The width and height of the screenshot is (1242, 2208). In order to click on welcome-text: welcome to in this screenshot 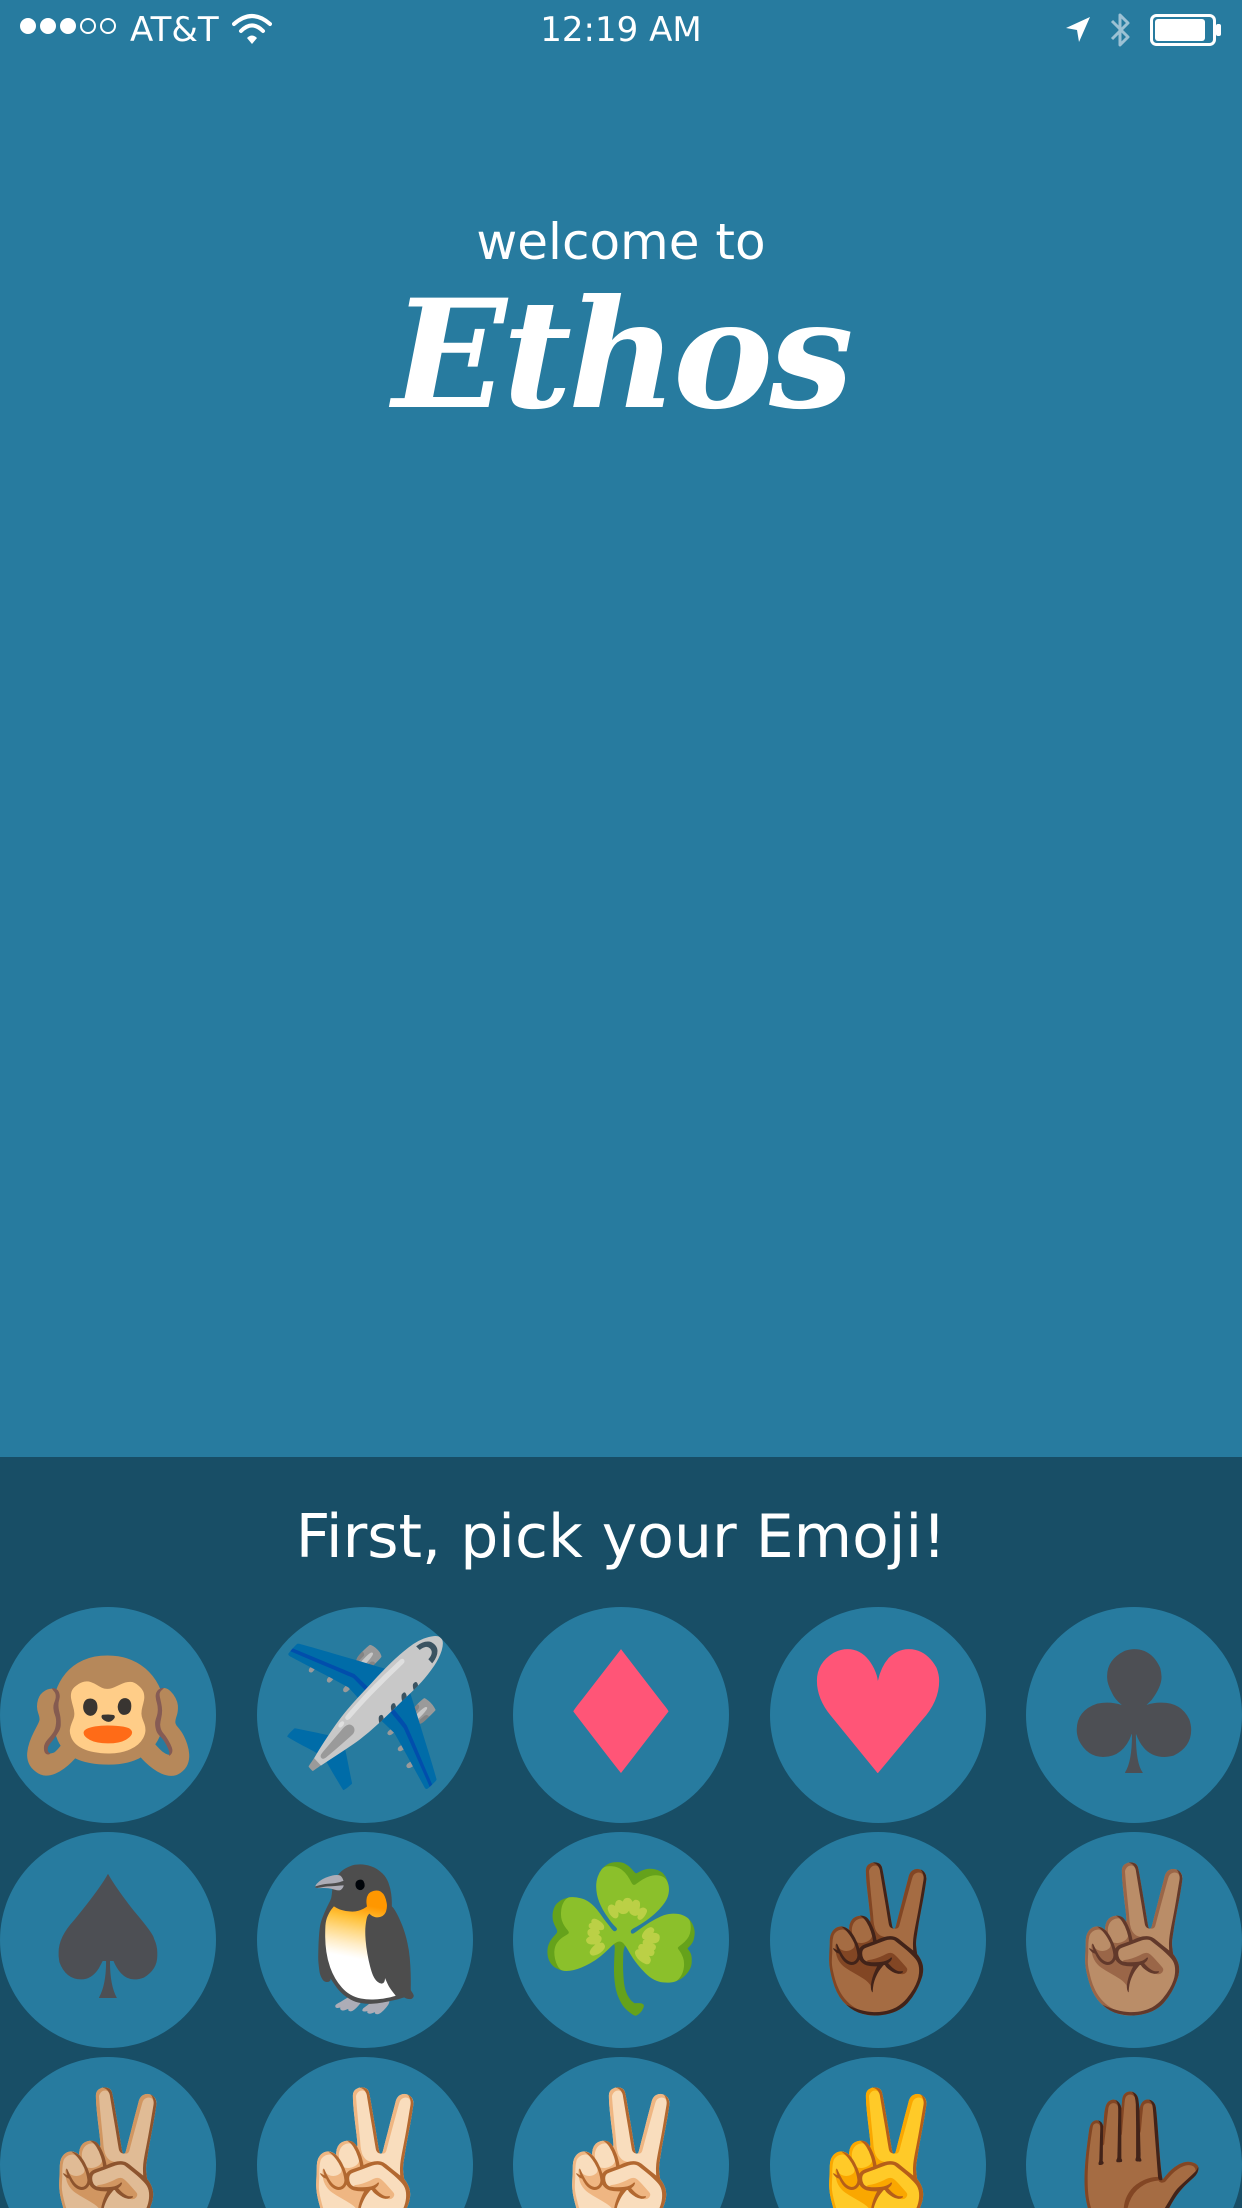, I will do `click(621, 242)`.